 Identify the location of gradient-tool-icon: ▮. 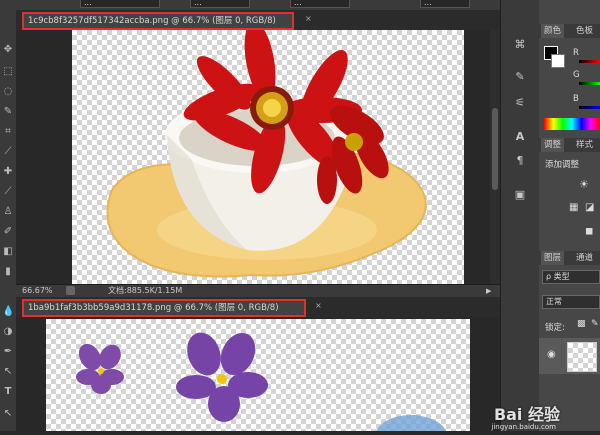
(8, 272).